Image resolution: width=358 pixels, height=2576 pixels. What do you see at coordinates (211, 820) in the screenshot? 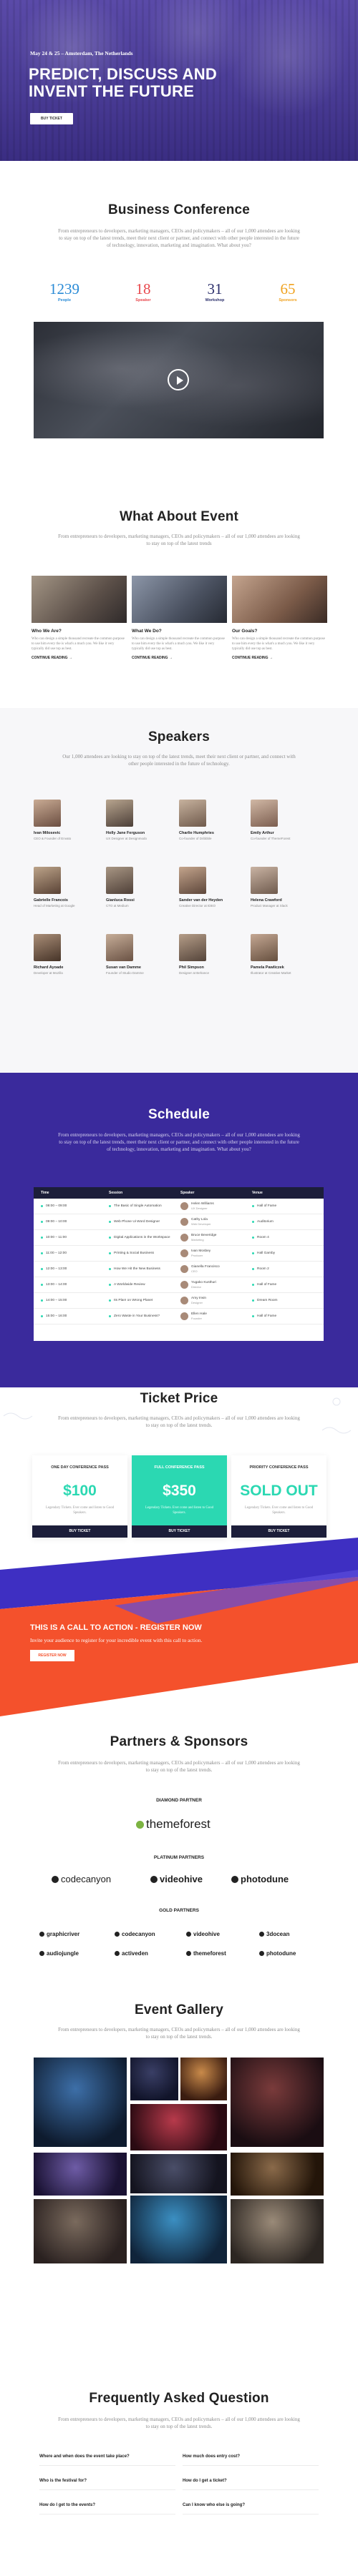
I see `speaker-card: Charlie Humphries Co-founder of Dribbble` at bounding box center [211, 820].